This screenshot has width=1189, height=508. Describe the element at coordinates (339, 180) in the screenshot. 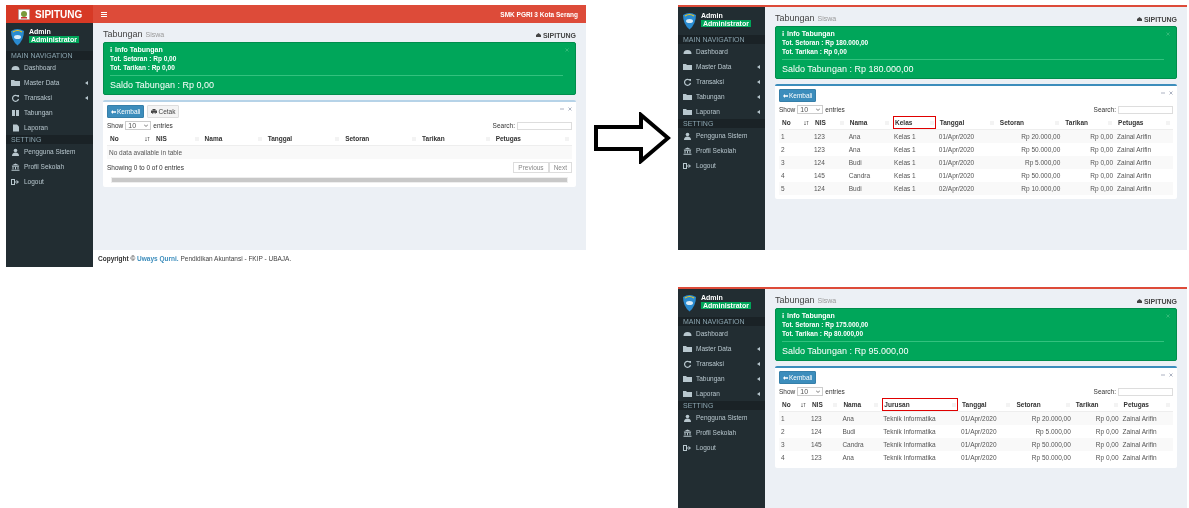

I see `horizontal-scrollbar` at that location.